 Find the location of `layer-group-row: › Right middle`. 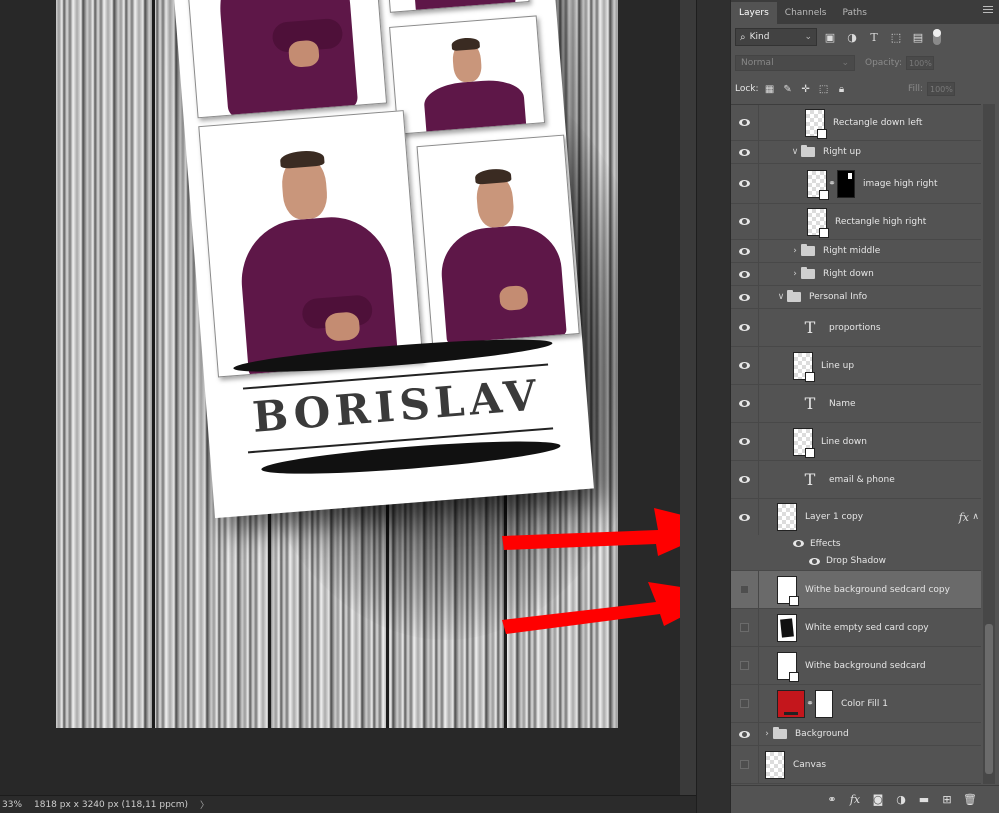

layer-group-row: › Right middle is located at coordinates (856, 251).